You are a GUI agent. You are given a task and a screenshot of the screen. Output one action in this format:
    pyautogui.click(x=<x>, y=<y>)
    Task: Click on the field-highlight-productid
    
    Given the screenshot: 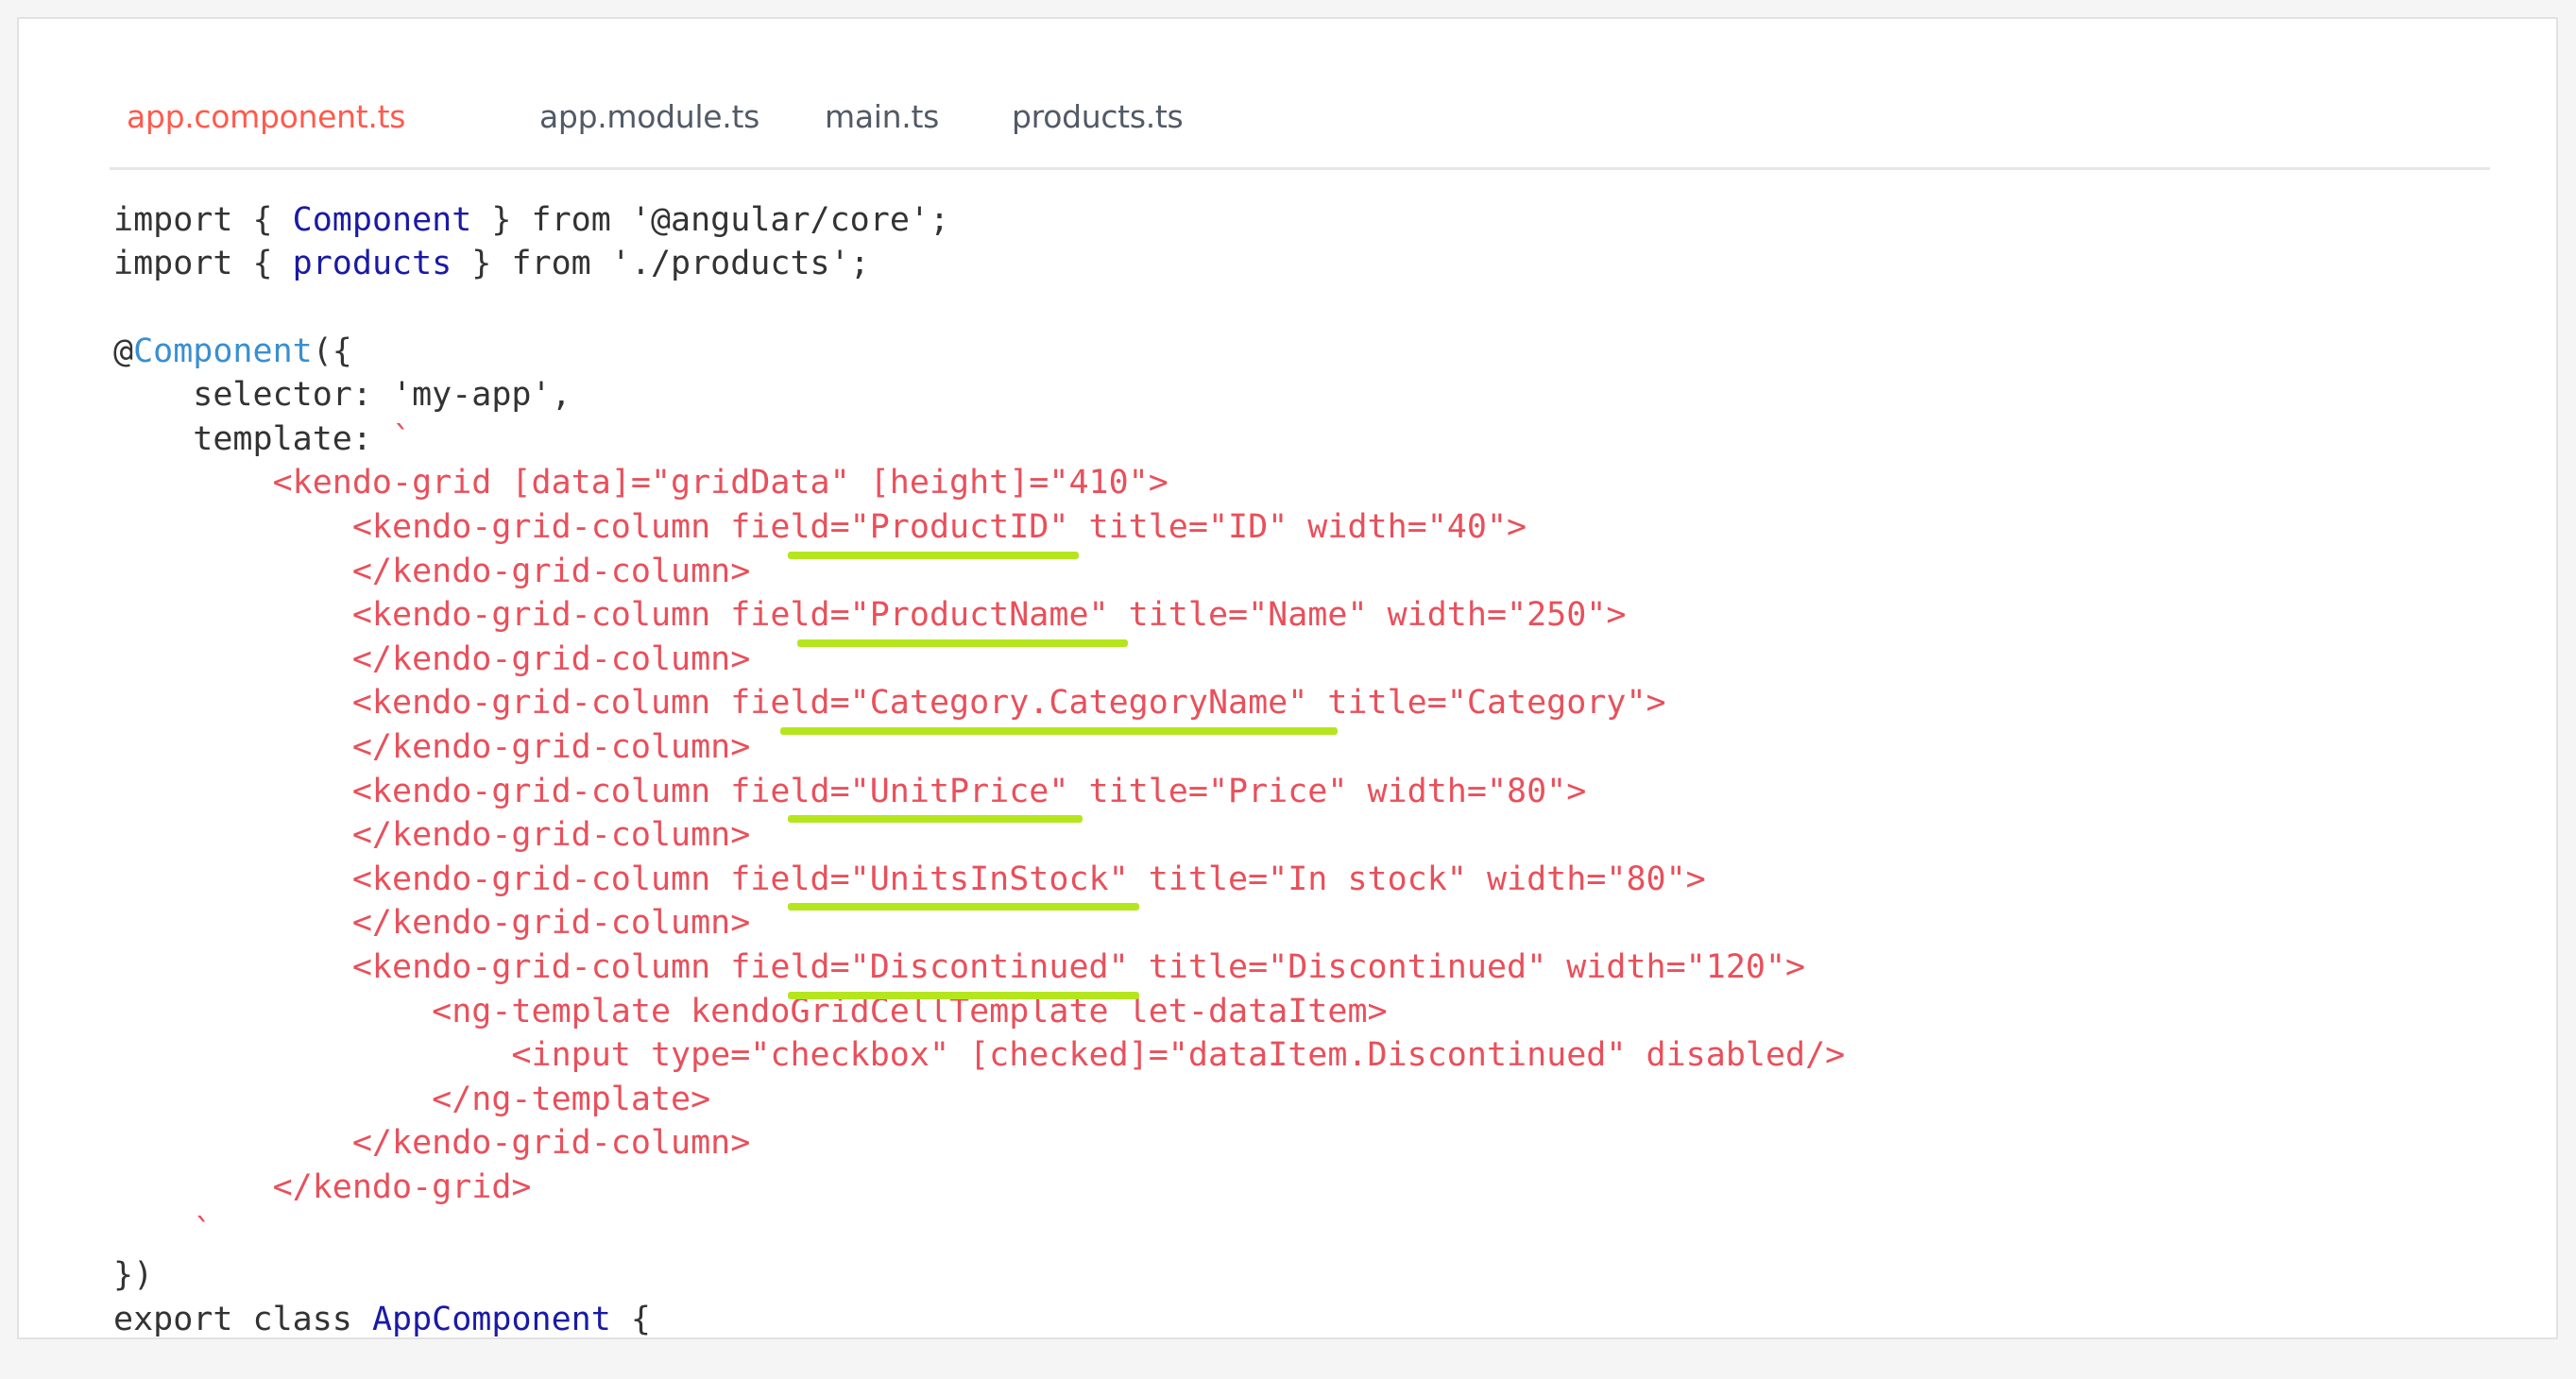 What is the action you would take?
    pyautogui.click(x=934, y=556)
    